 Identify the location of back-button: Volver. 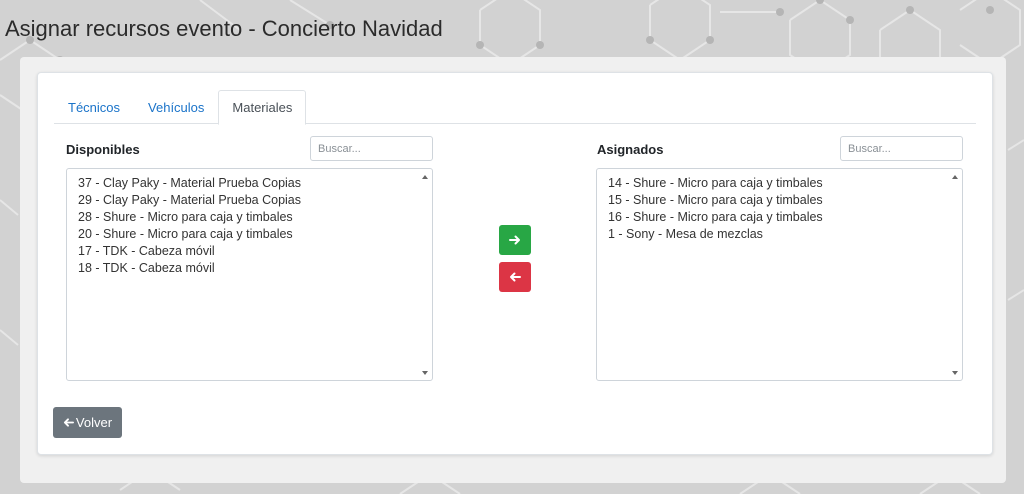
(87, 422).